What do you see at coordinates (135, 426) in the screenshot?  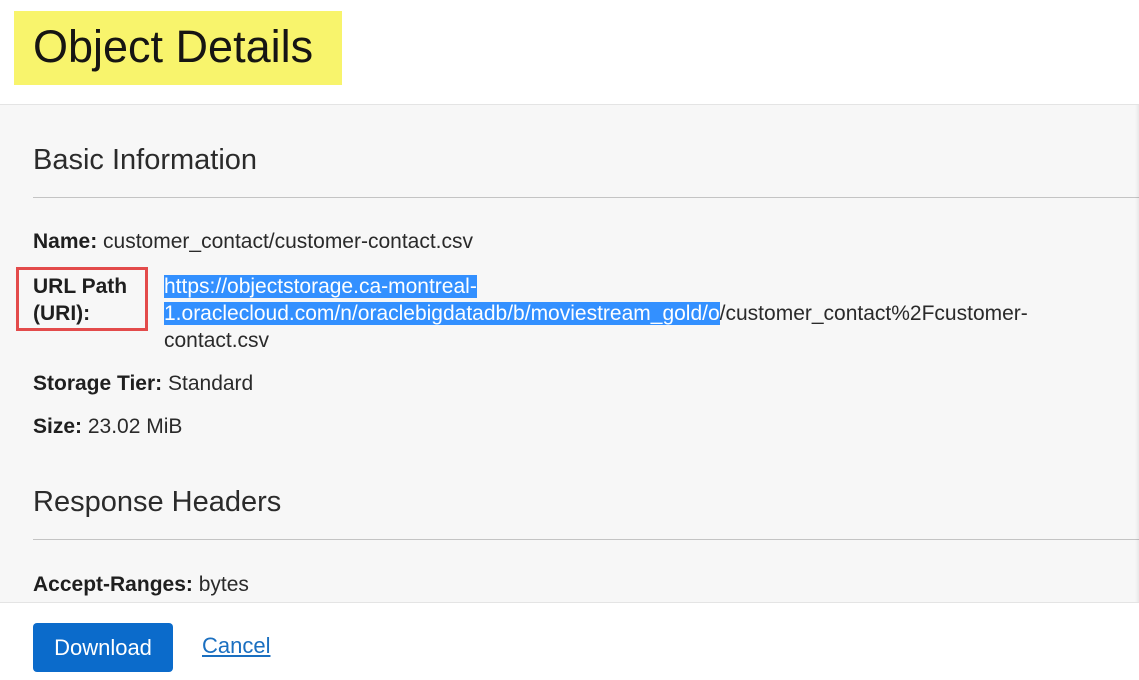 I see `size-value: 23.02 MiB` at bounding box center [135, 426].